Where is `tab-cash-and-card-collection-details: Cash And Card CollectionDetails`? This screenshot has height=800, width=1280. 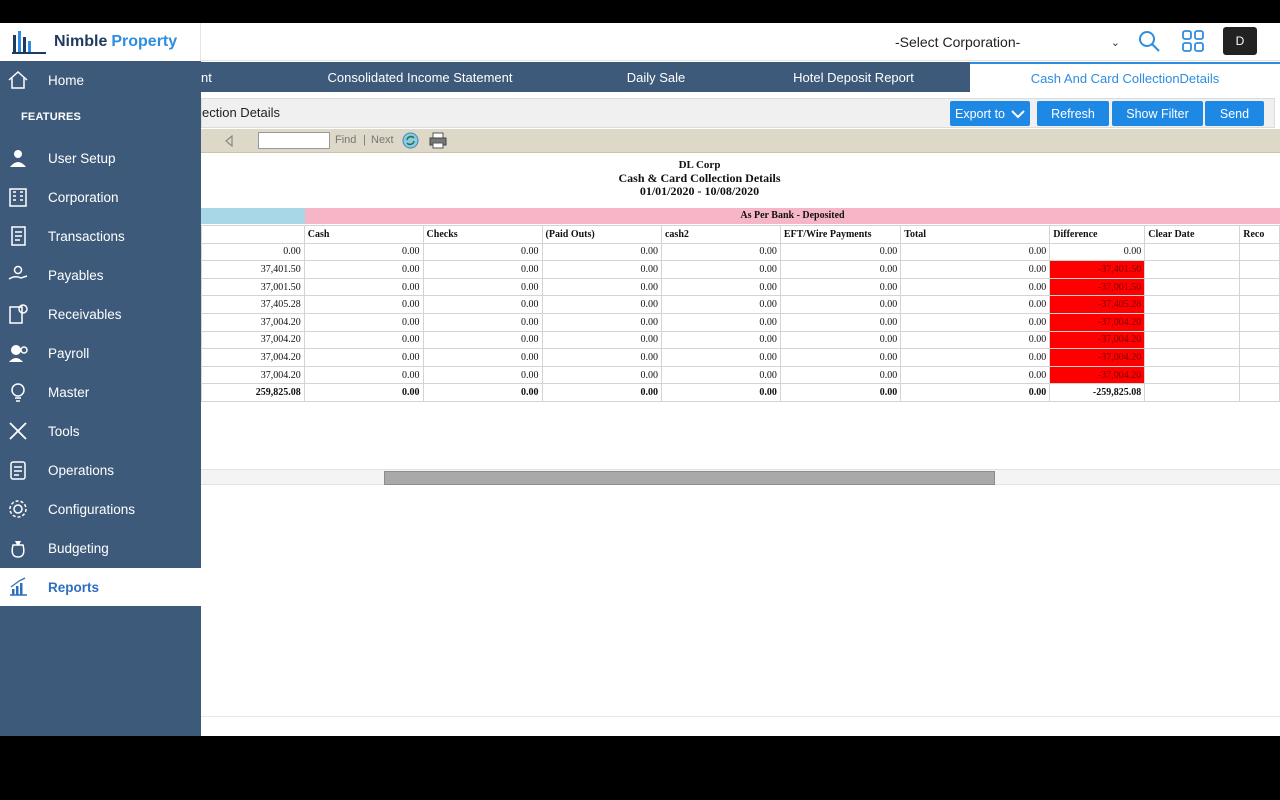
tab-cash-and-card-collection-details: Cash And Card CollectionDetails is located at coordinates (1125, 77).